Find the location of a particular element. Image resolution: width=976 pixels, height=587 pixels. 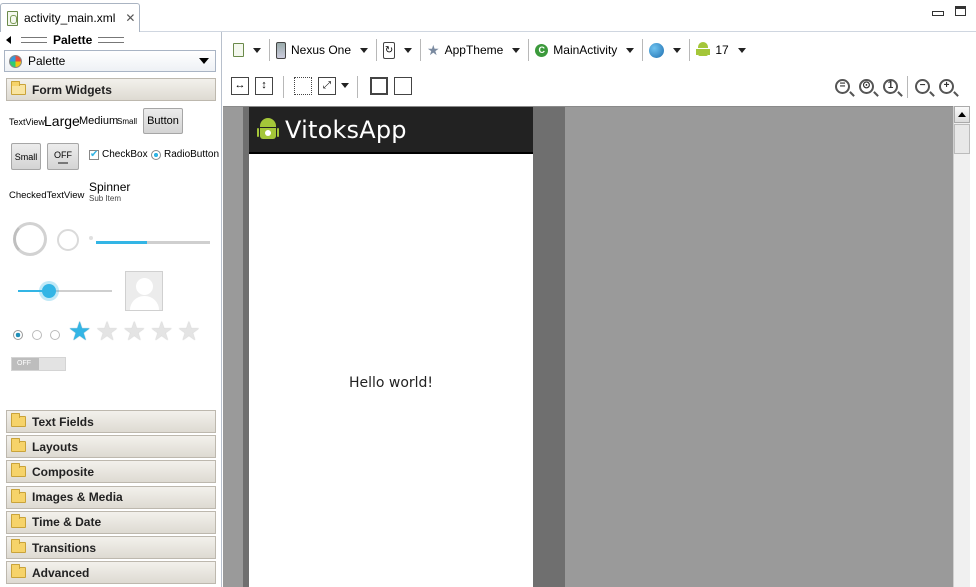

maximize-icon is located at coordinates (960, 11).